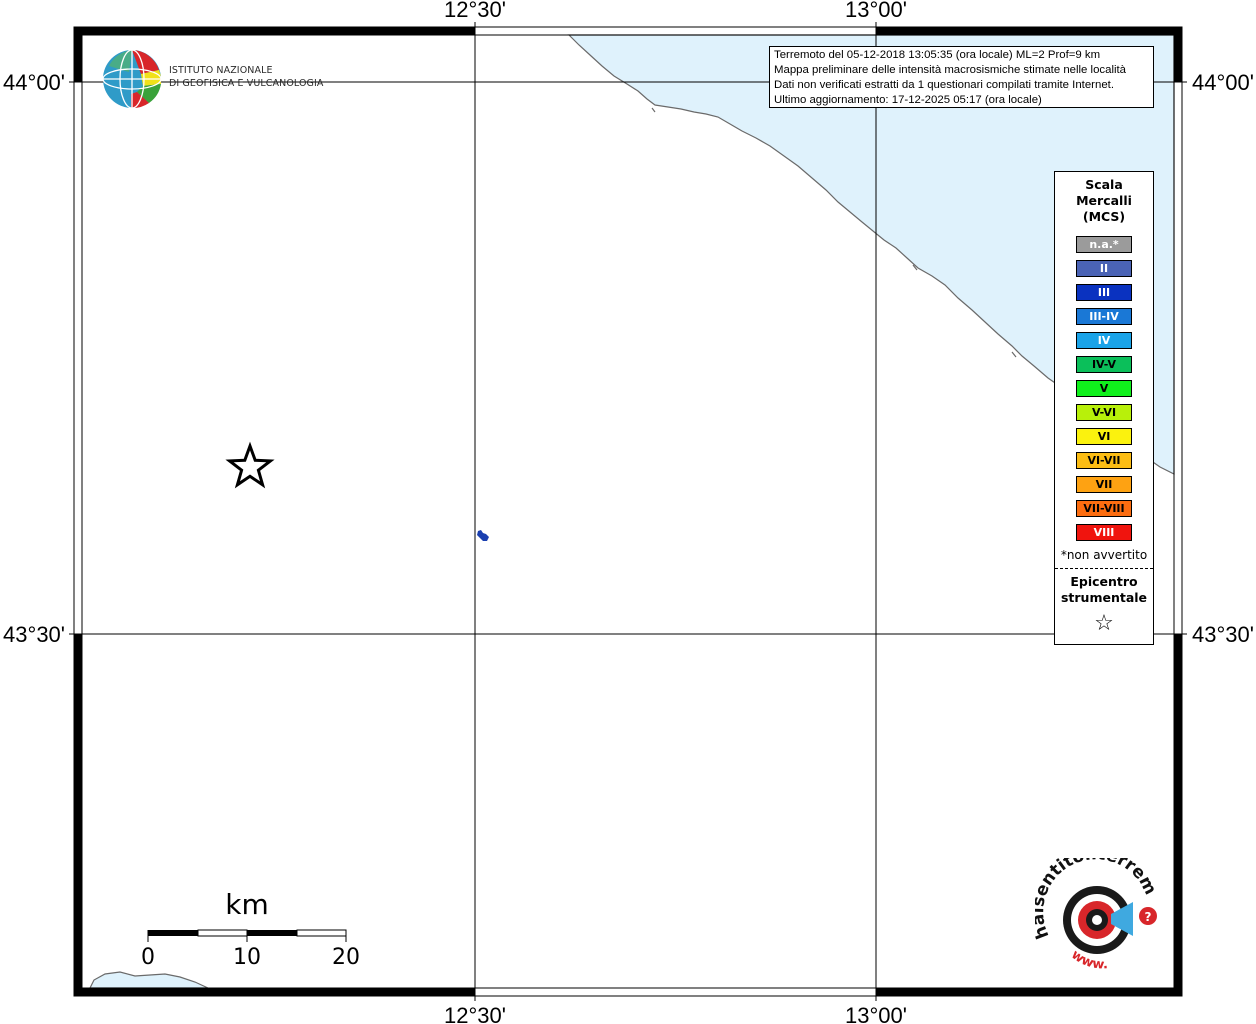 Image resolution: width=1256 pixels, height=1024 pixels. I want to click on lat-label-right-2: 43°30', so click(1223, 634).